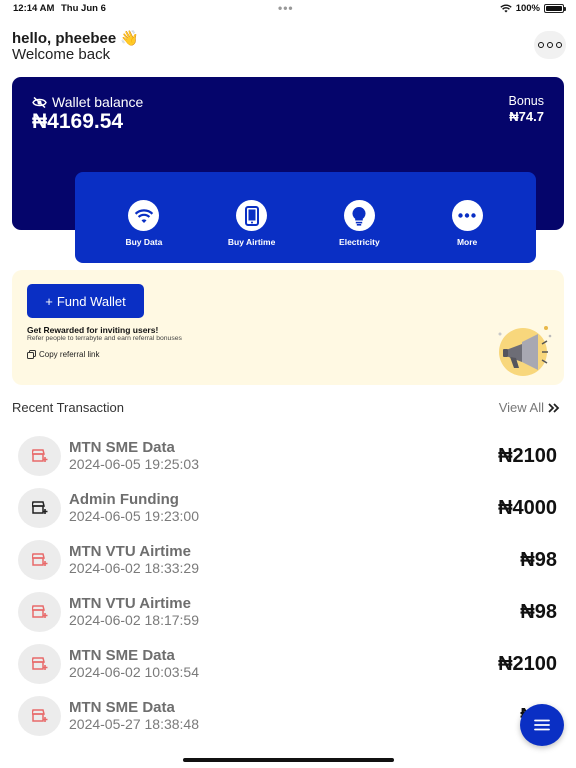 The width and height of the screenshot is (576, 768). I want to click on eye-off-icon, so click(39, 102).